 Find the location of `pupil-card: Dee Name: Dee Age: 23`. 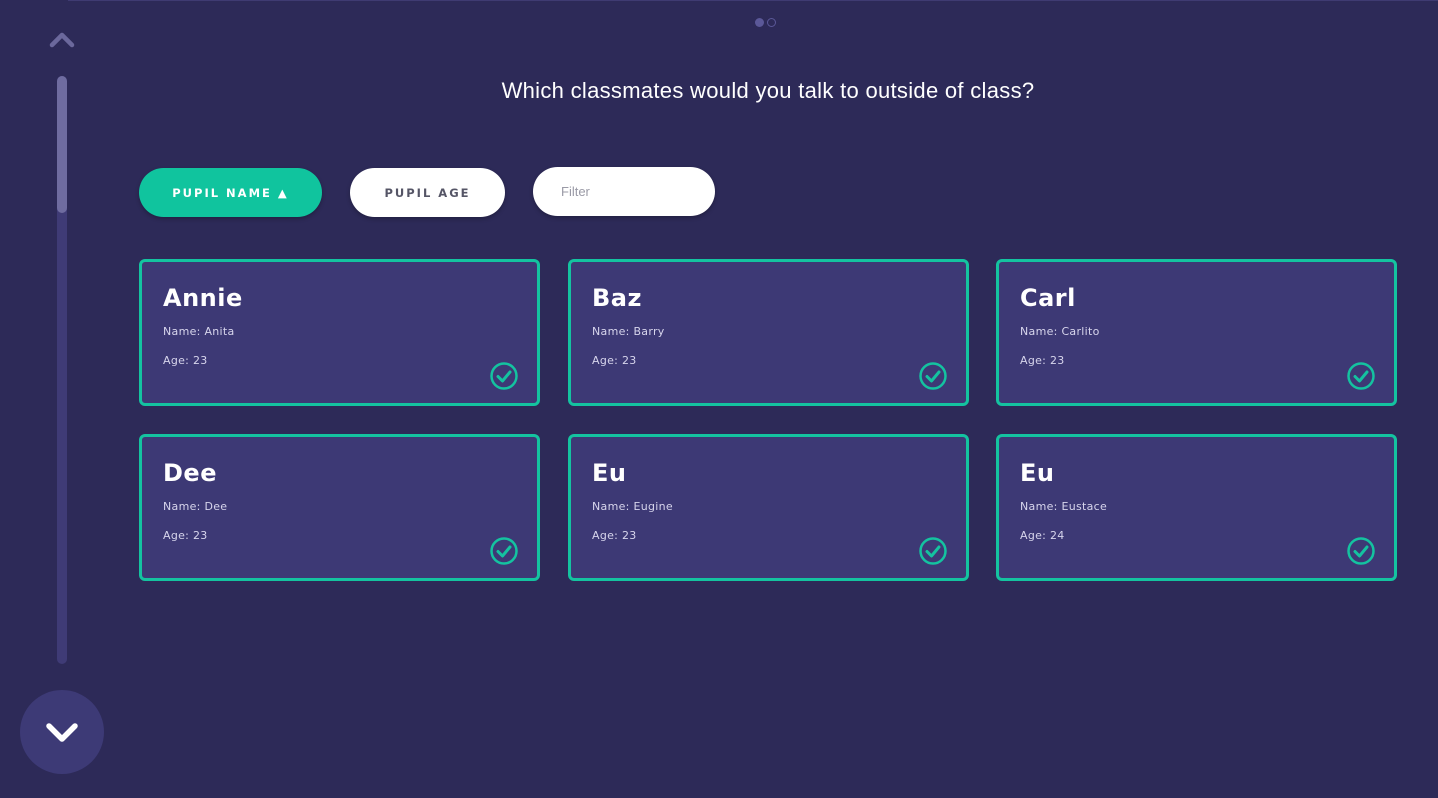

pupil-card: Dee Name: Dee Age: 23 is located at coordinates (339, 507).